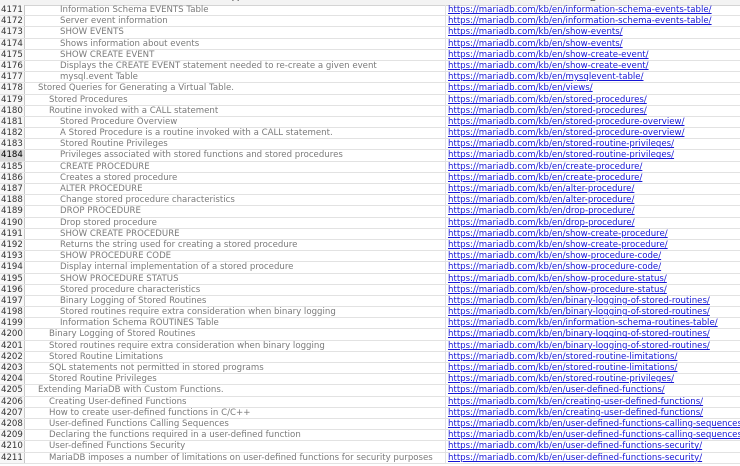 The height and width of the screenshot is (466, 740). What do you see at coordinates (235, 401) in the screenshot?
I see `cell-topic: Creating User-defined Functions` at bounding box center [235, 401].